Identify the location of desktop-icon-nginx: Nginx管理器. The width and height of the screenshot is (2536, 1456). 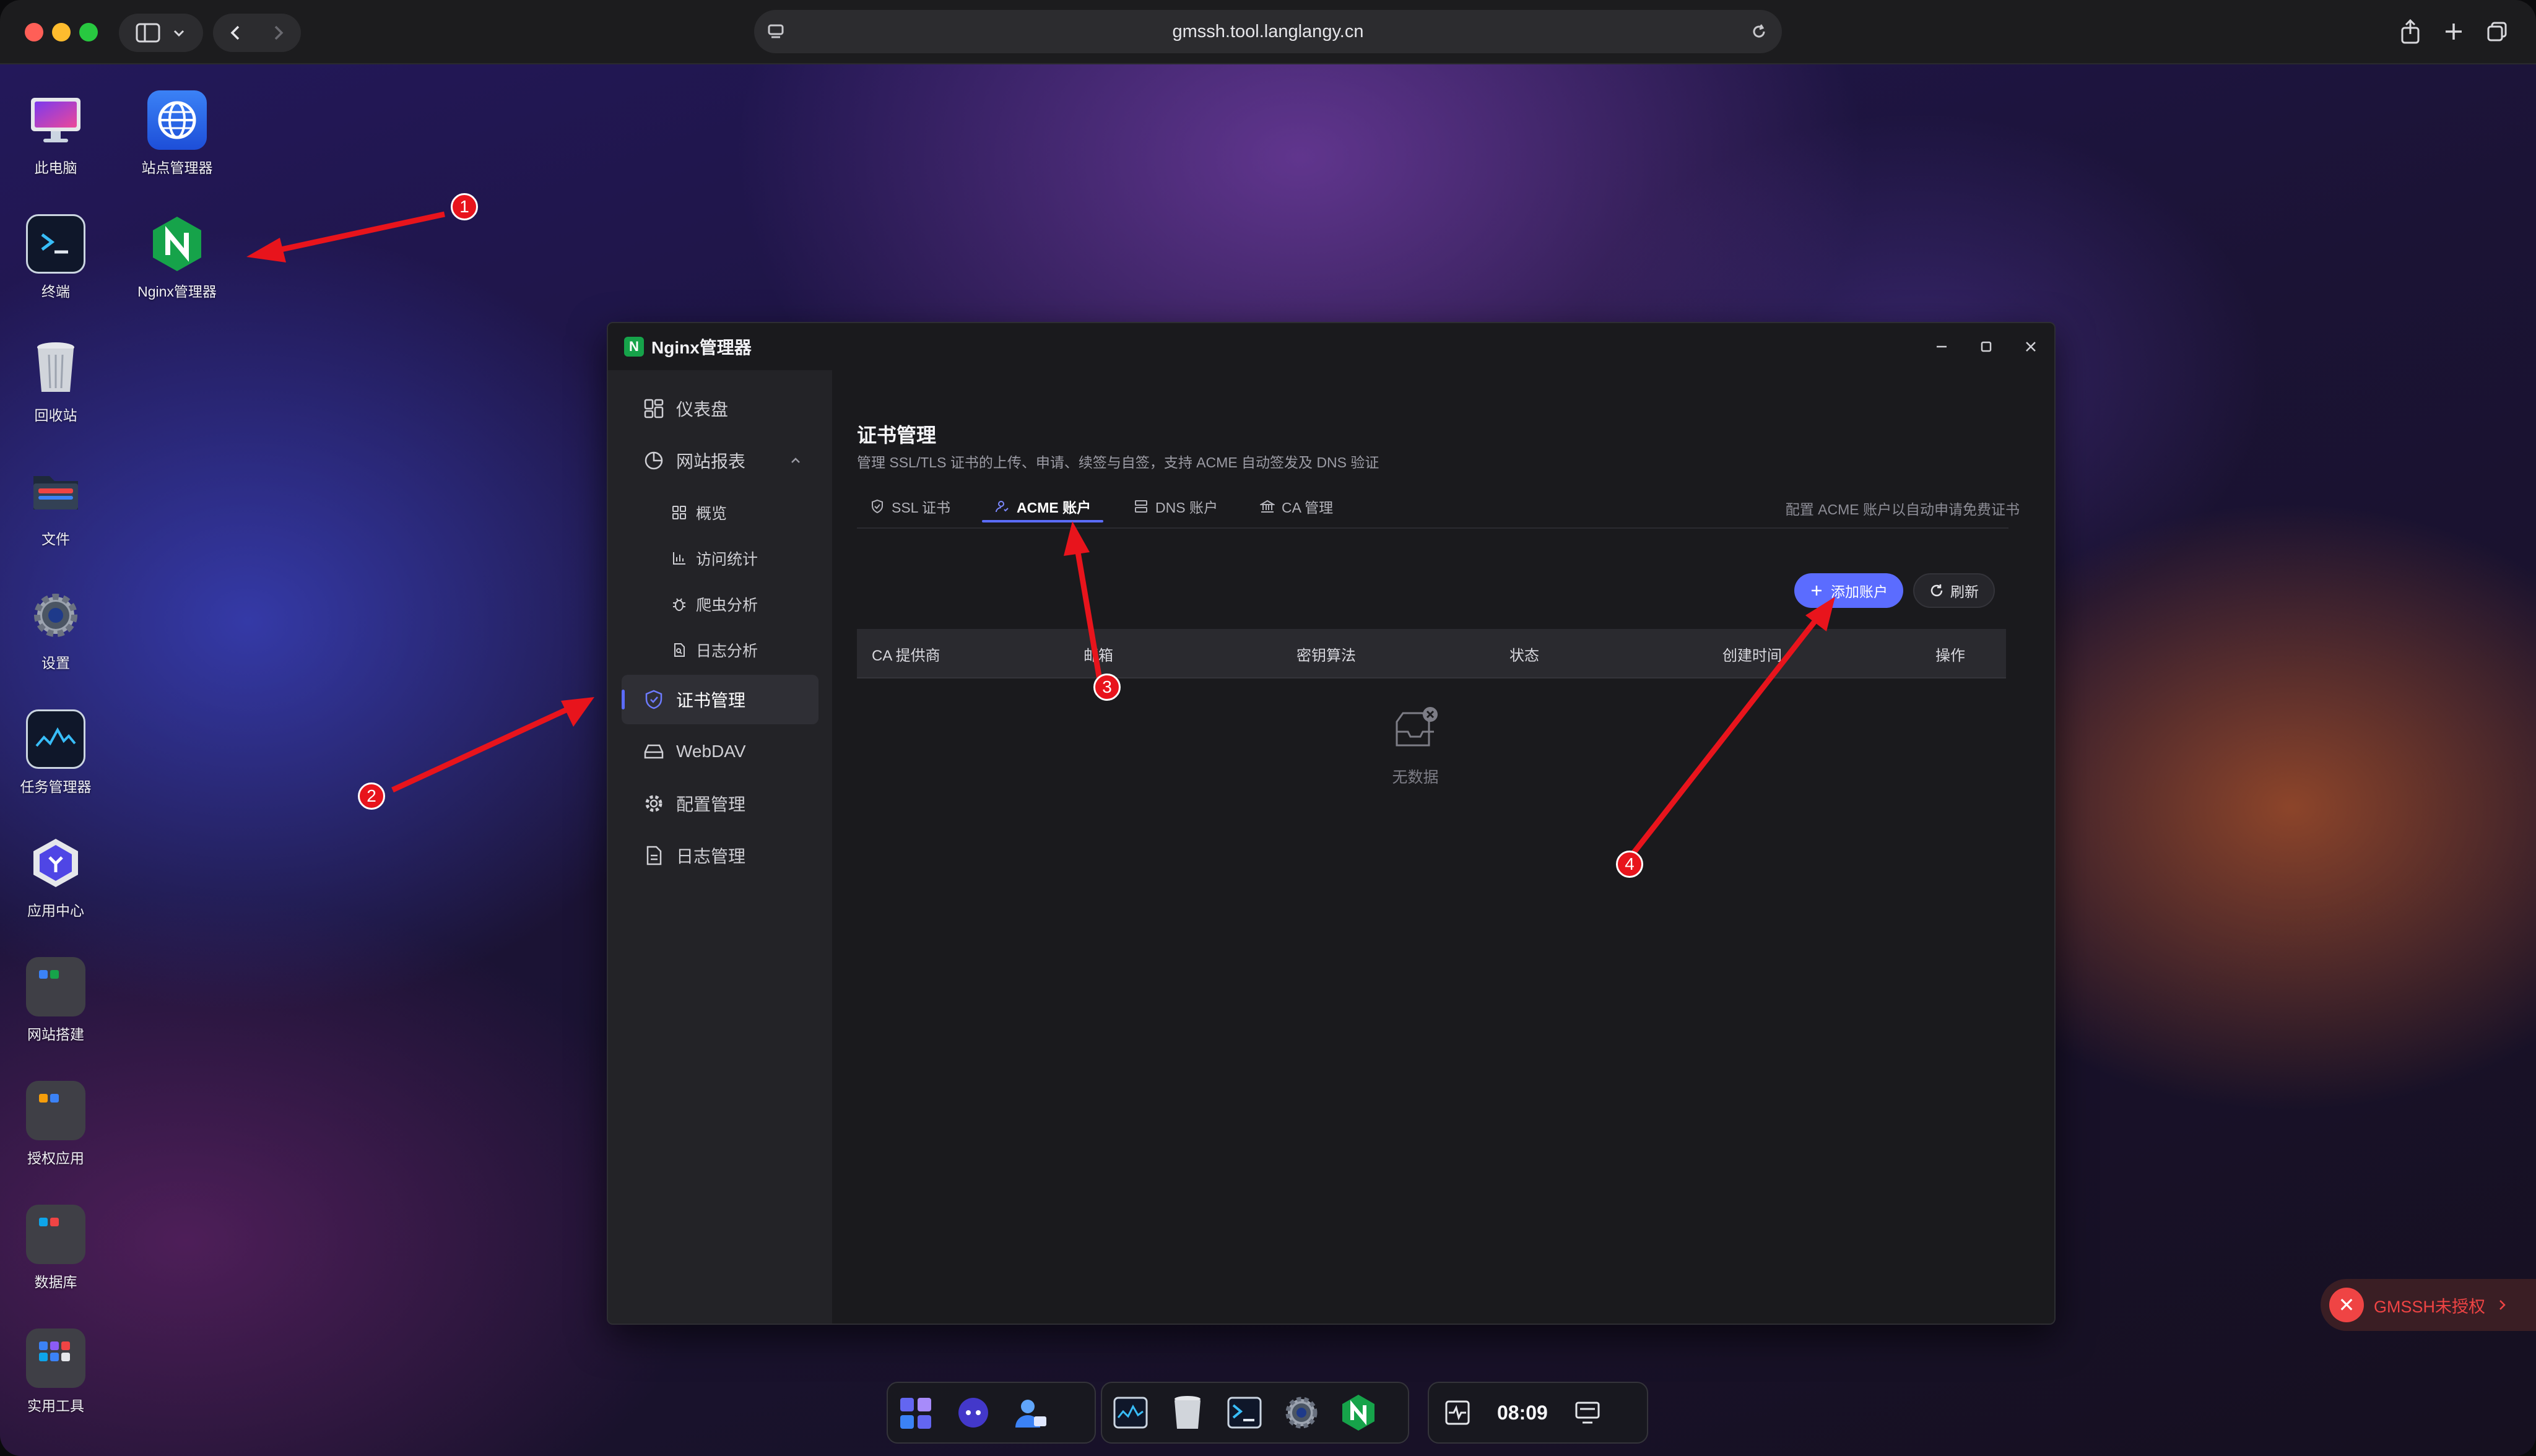
(177, 257).